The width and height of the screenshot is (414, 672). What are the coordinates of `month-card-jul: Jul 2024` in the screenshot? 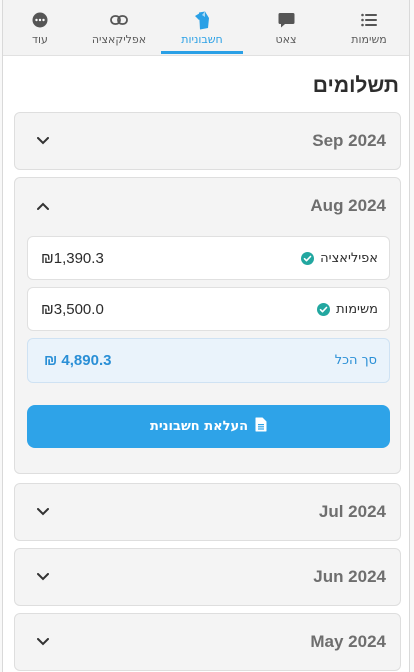 It's located at (207, 512).